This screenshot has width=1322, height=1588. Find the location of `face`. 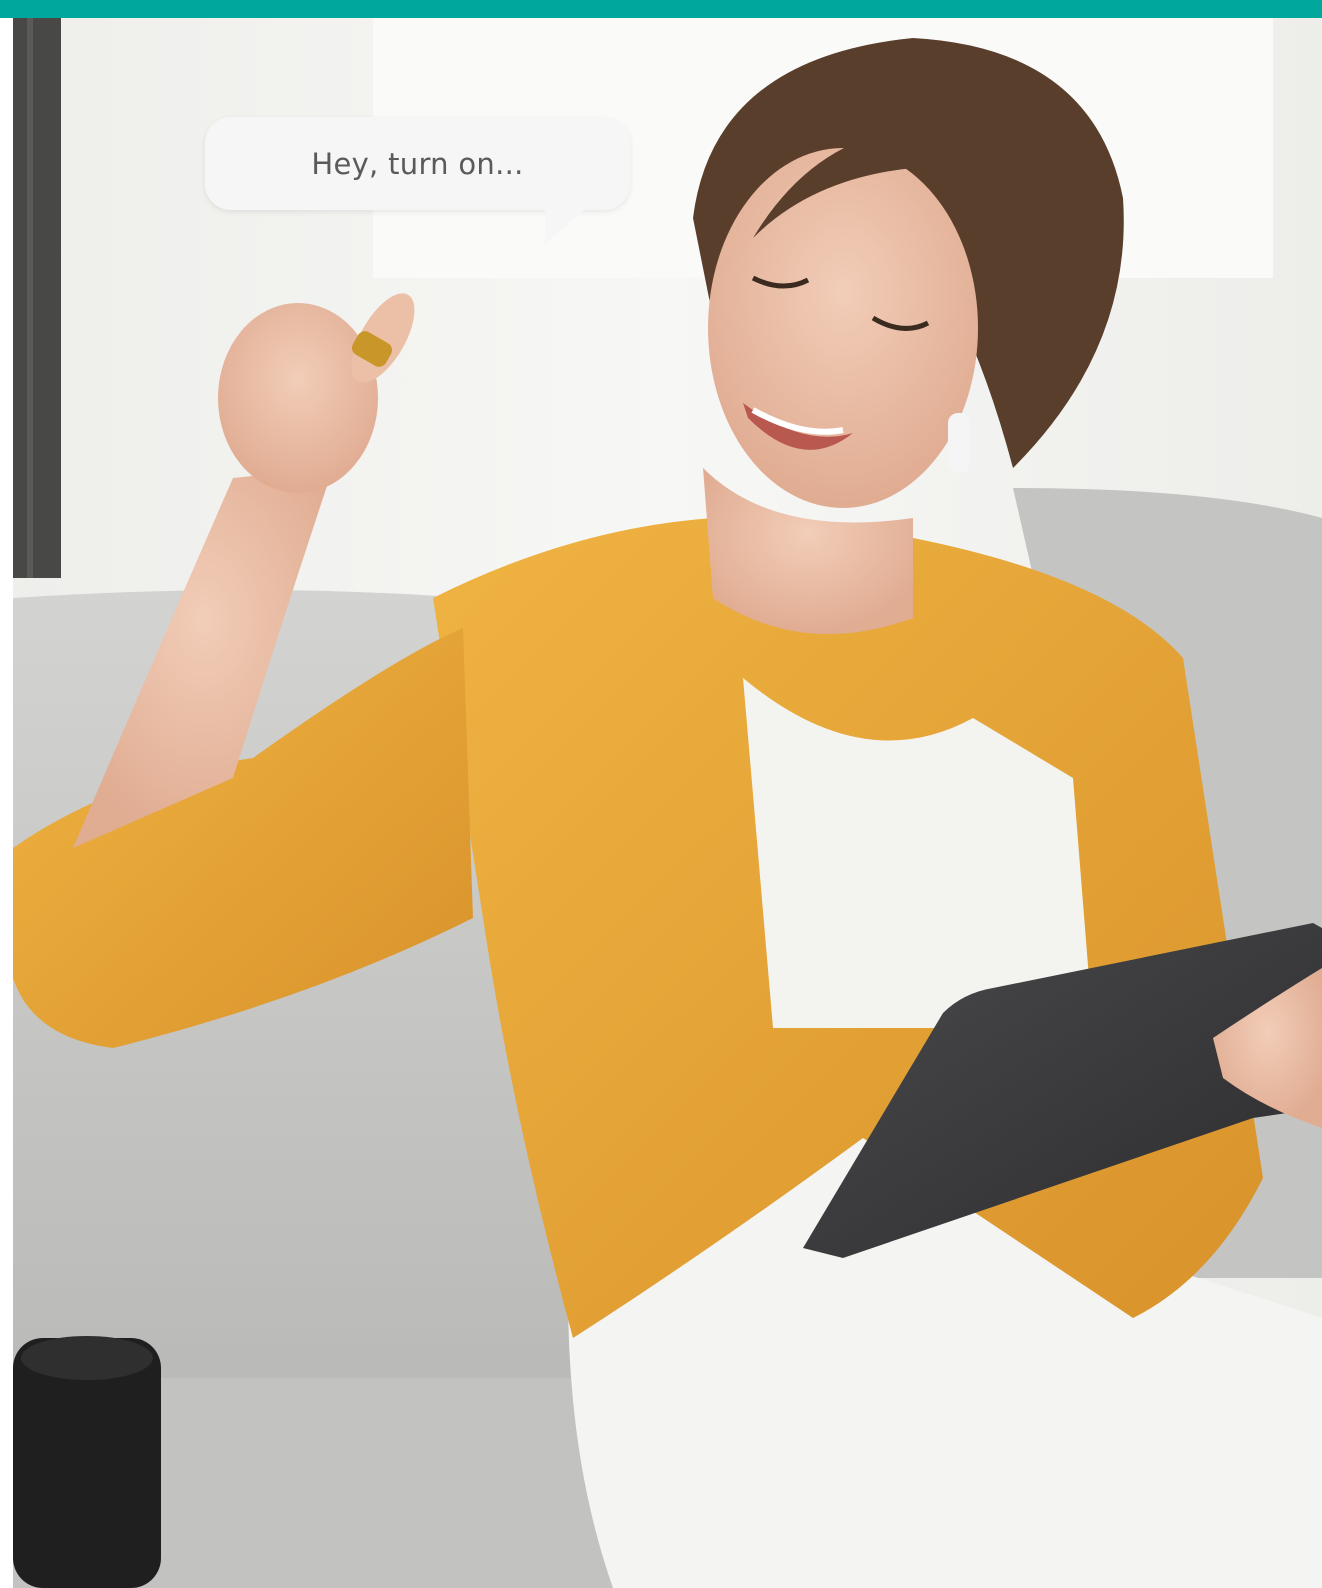

face is located at coordinates (843, 328).